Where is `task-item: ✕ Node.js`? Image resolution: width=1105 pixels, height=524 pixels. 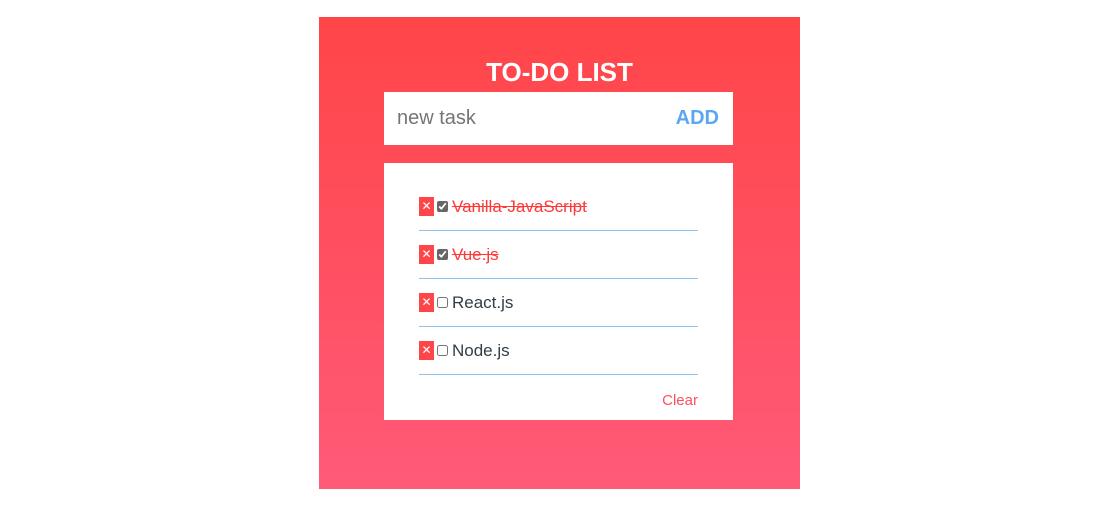 task-item: ✕ Node.js is located at coordinates (558, 351).